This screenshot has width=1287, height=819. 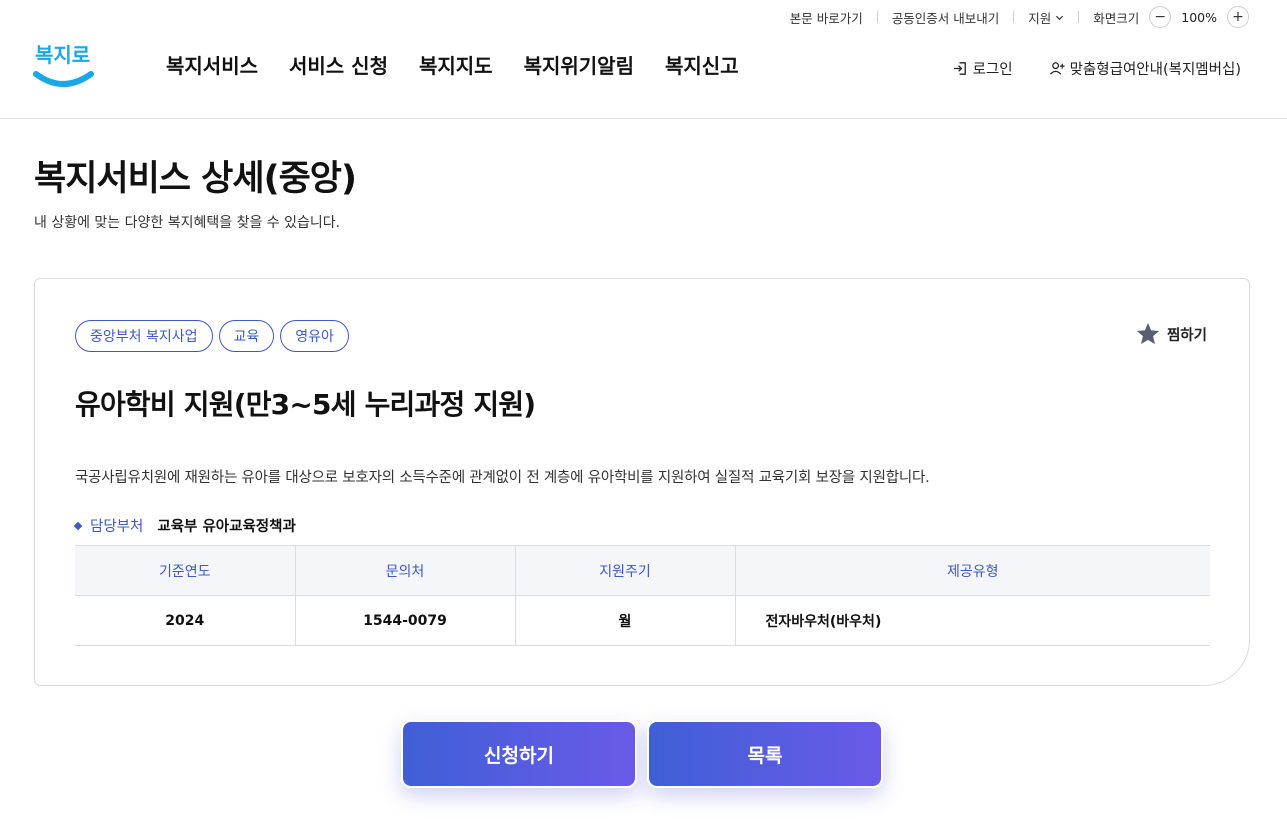 I want to click on nav-welfare-crisis-alert: 복지위기알림, so click(x=579, y=64).